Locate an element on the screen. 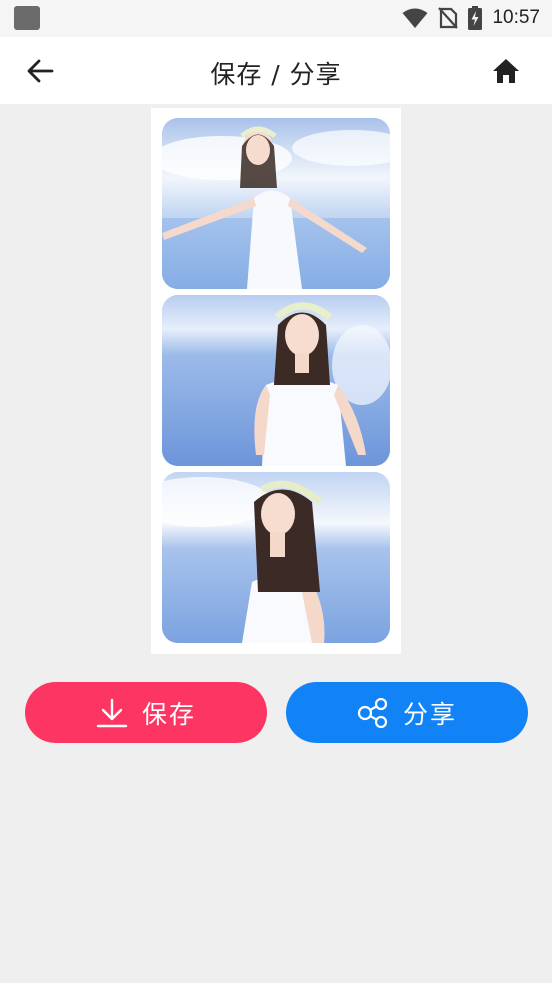 The height and width of the screenshot is (983, 552). save-button: 保存 is located at coordinates (146, 712).